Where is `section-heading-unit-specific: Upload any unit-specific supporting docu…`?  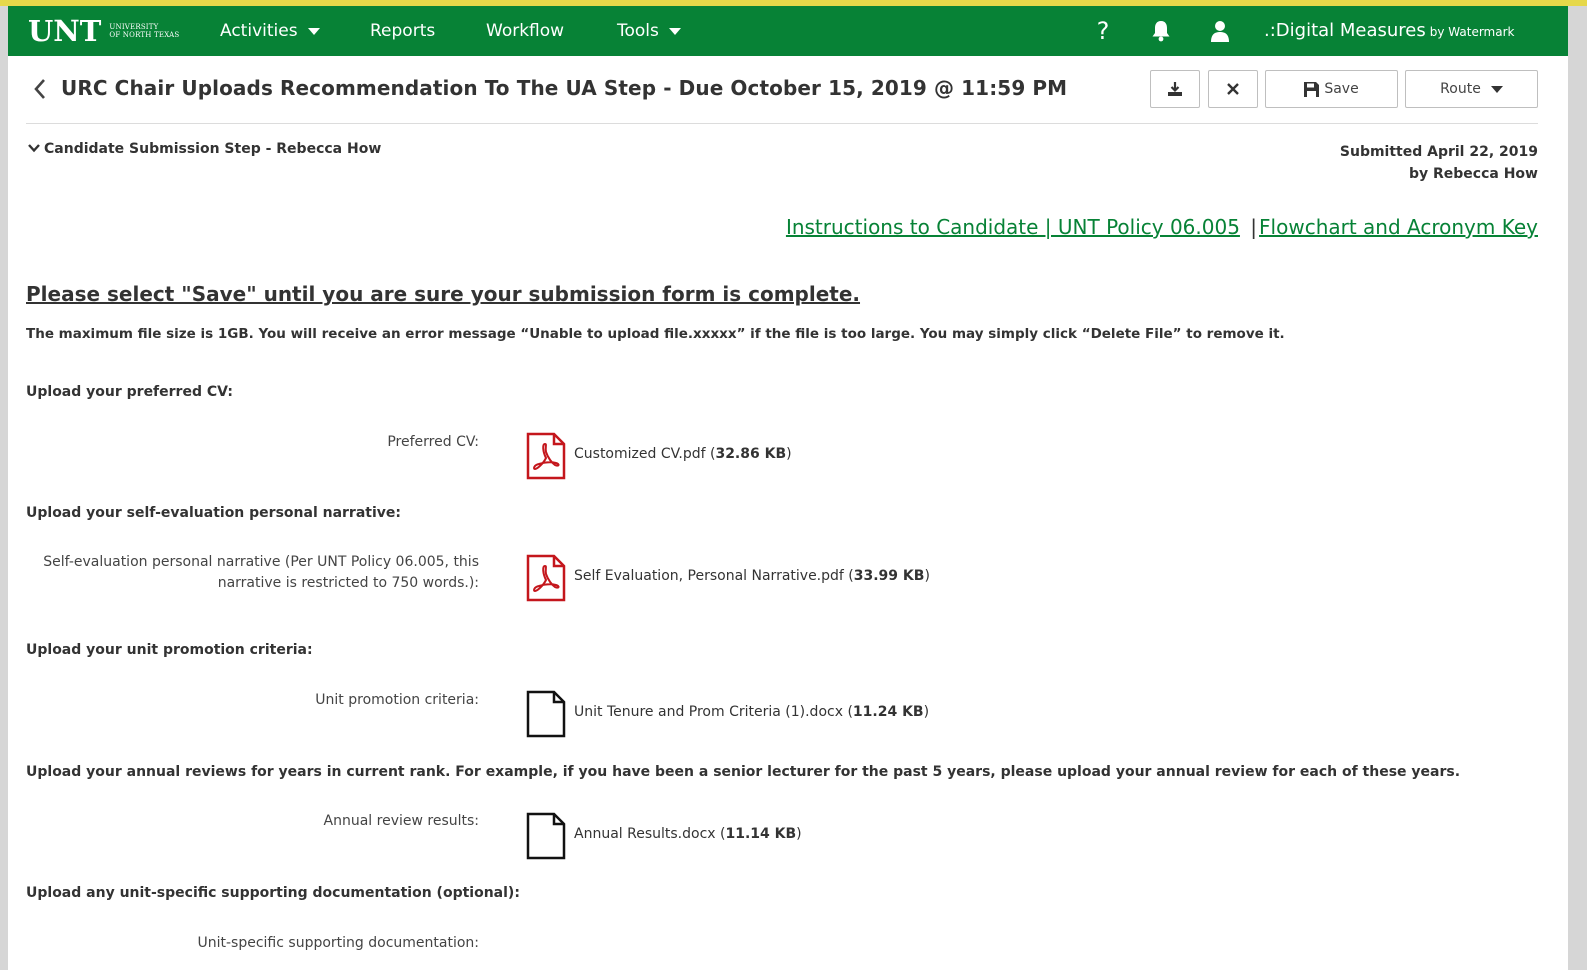
section-heading-unit-specific: Upload any unit-specific supporting docu… is located at coordinates (273, 893).